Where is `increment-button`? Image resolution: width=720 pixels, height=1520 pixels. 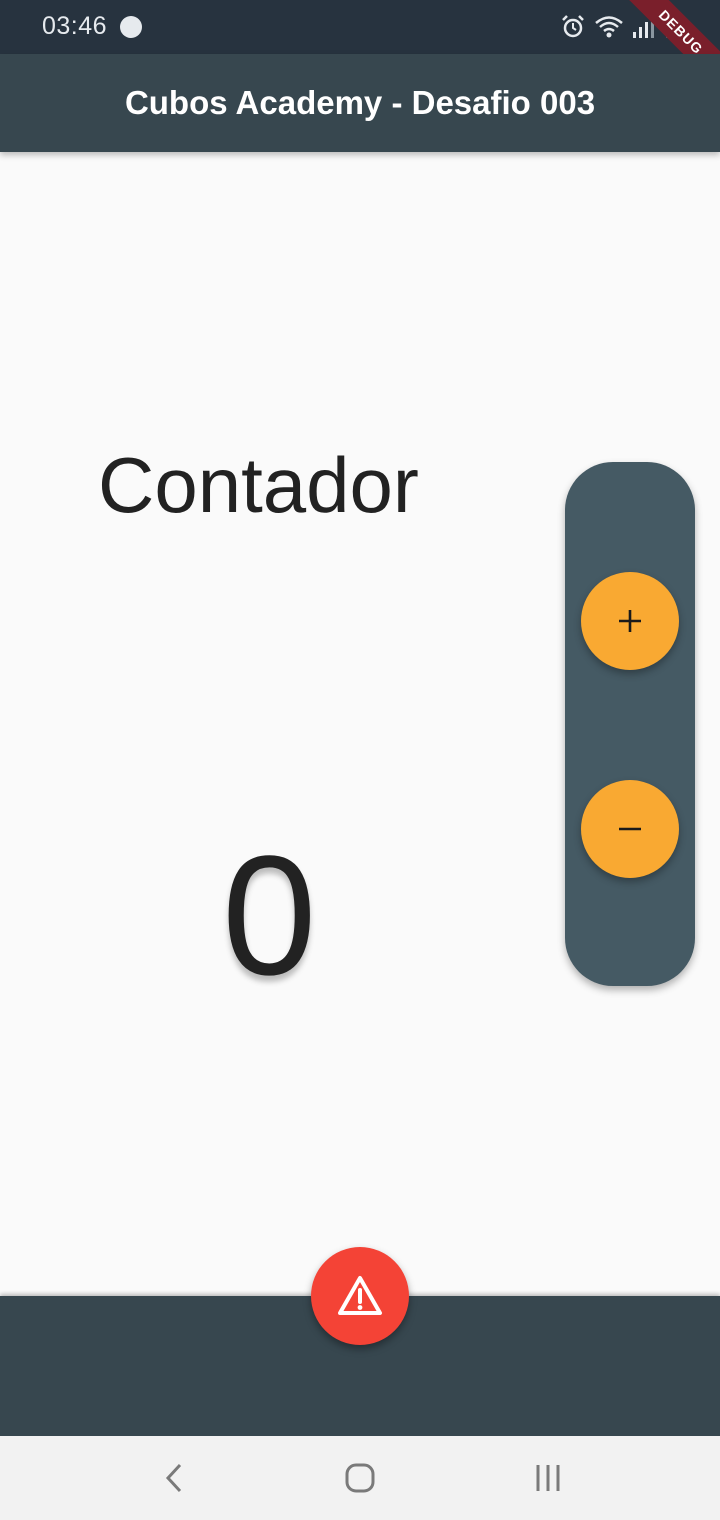 increment-button is located at coordinates (630, 621).